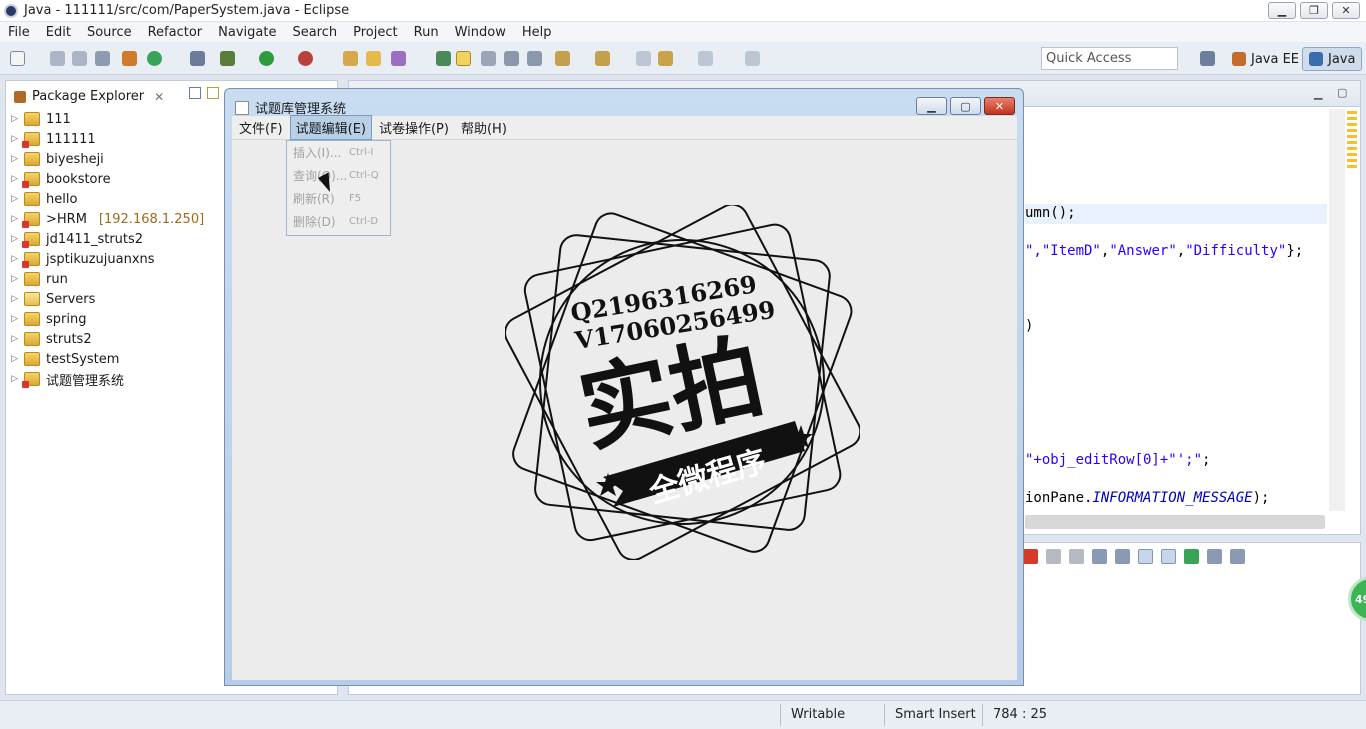 The height and width of the screenshot is (729, 1366). Describe the element at coordinates (266, 58) in the screenshot. I see `run-icon` at that location.